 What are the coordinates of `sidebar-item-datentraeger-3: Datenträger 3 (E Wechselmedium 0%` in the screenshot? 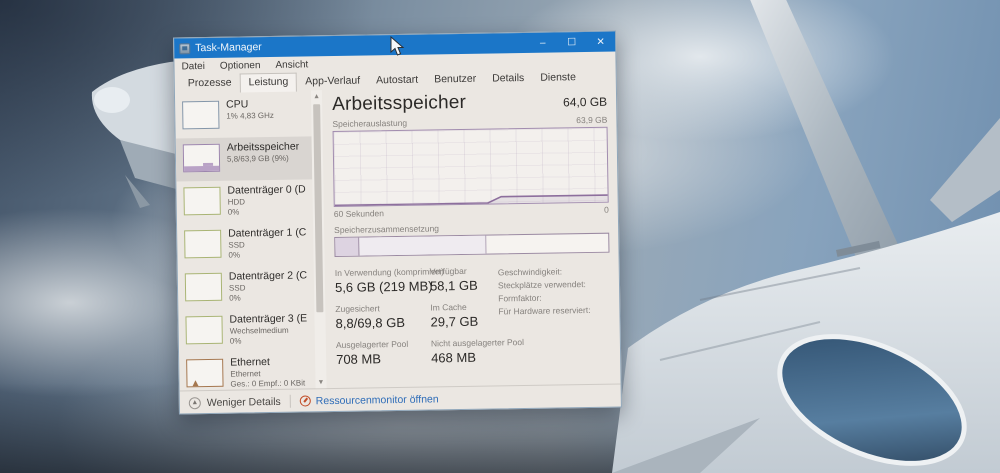 It's located at (246, 330).